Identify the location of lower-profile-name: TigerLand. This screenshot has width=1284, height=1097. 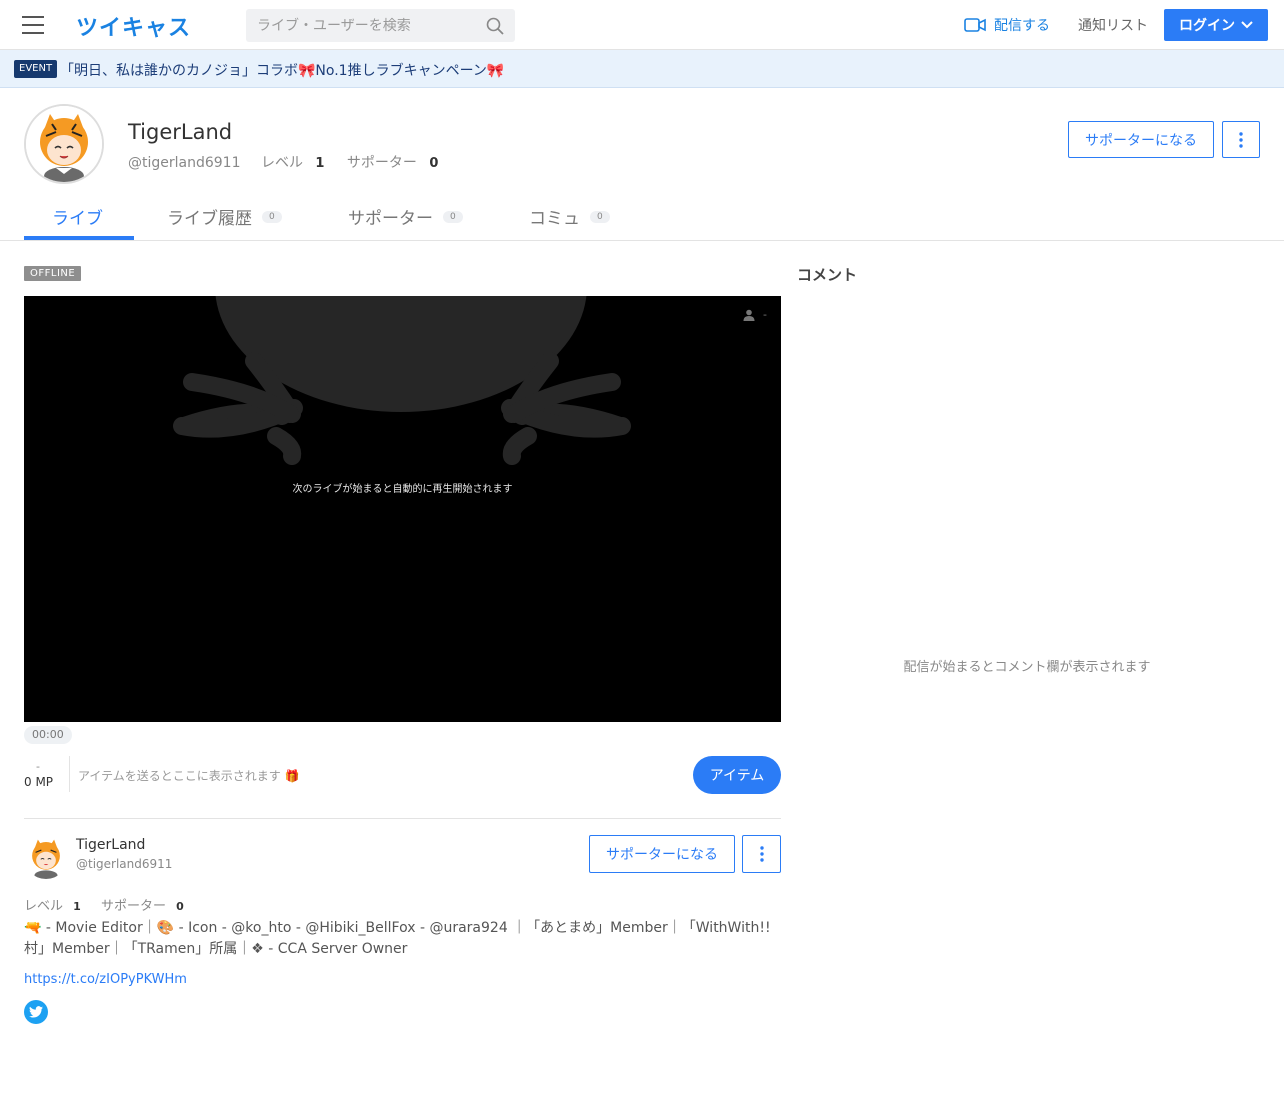
(111, 845).